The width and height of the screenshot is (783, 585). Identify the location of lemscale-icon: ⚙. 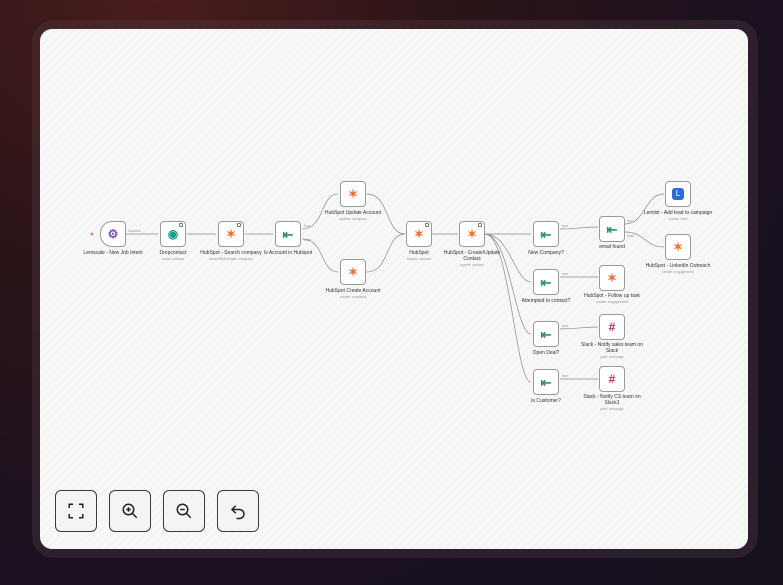
(113, 234).